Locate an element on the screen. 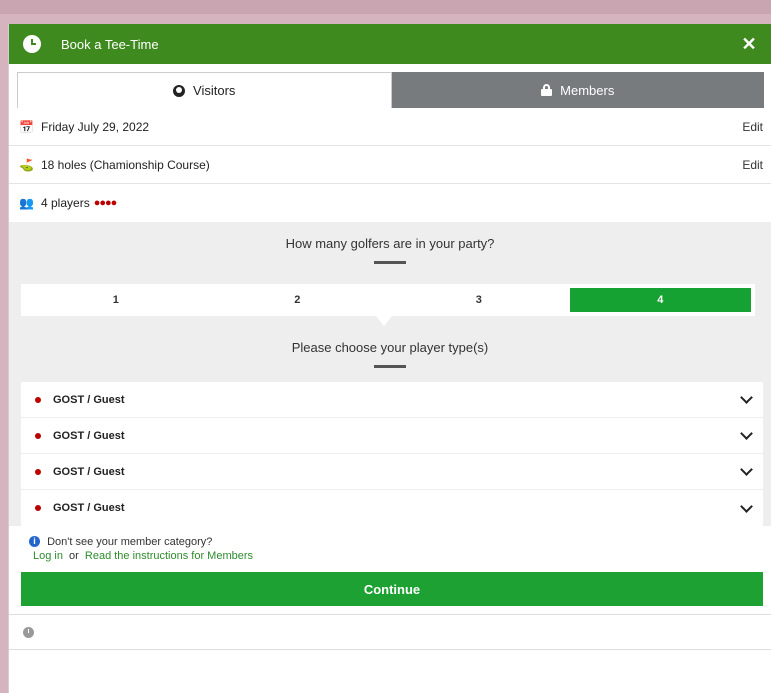  course-row: ⛳ 18 holes (Chamionship Course) Edit is located at coordinates (390, 165).